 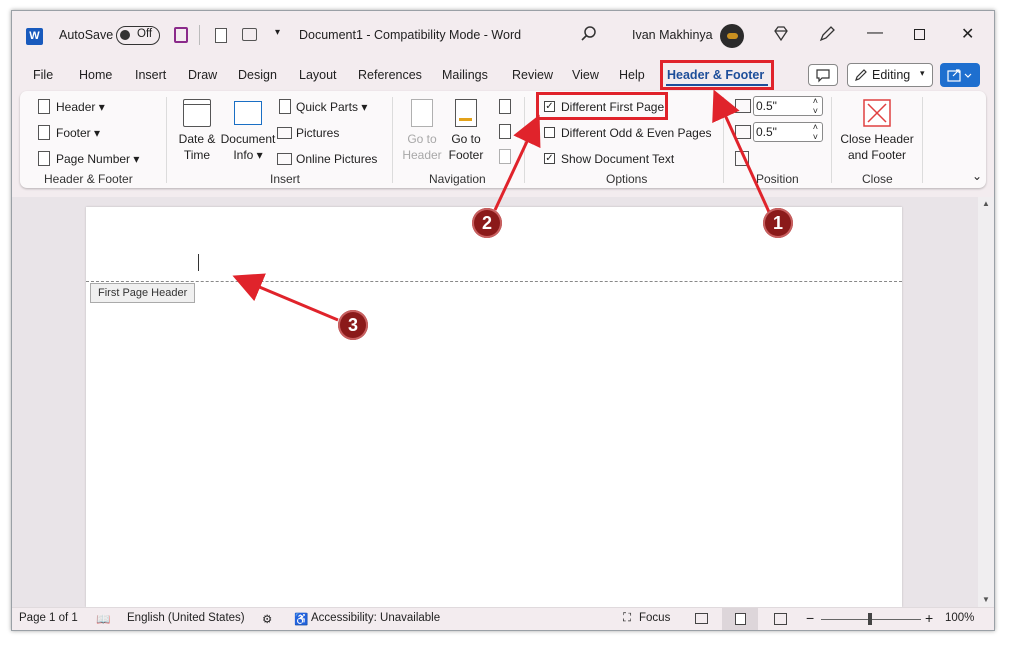 I want to click on annotation-badge-2: 2, so click(x=487, y=223).